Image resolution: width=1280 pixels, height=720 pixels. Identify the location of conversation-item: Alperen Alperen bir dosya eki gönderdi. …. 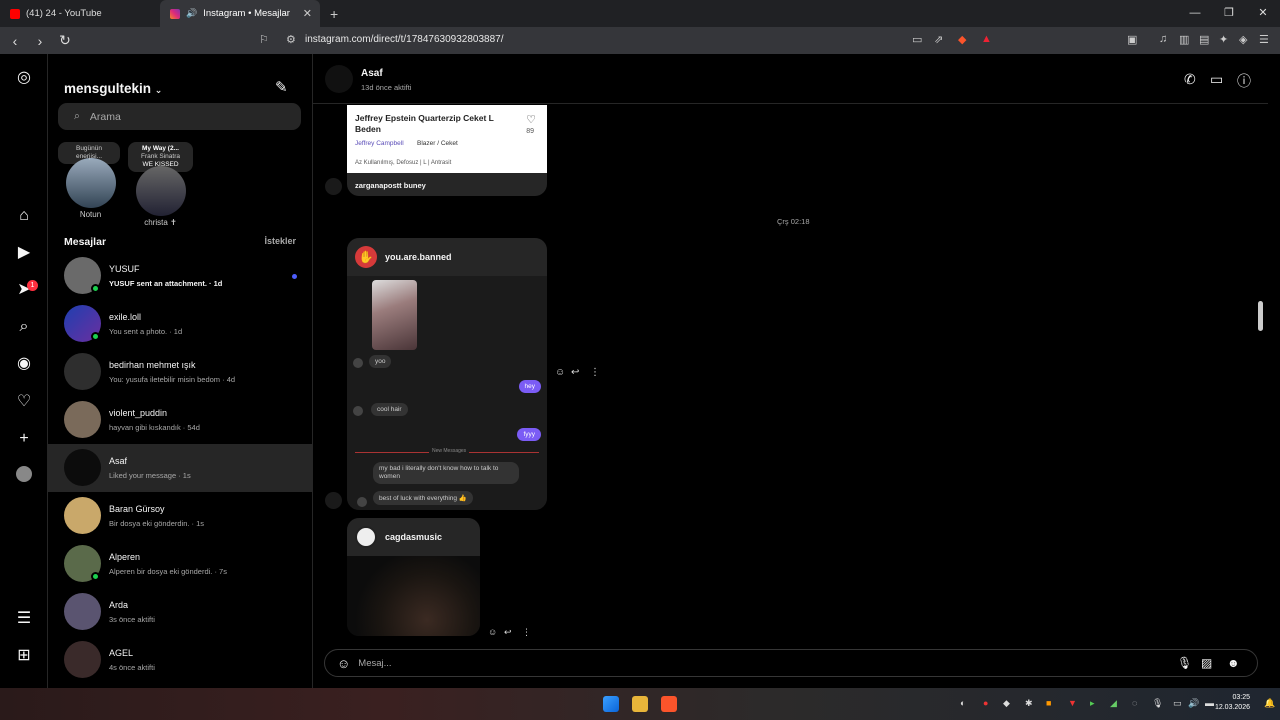
(180, 564).